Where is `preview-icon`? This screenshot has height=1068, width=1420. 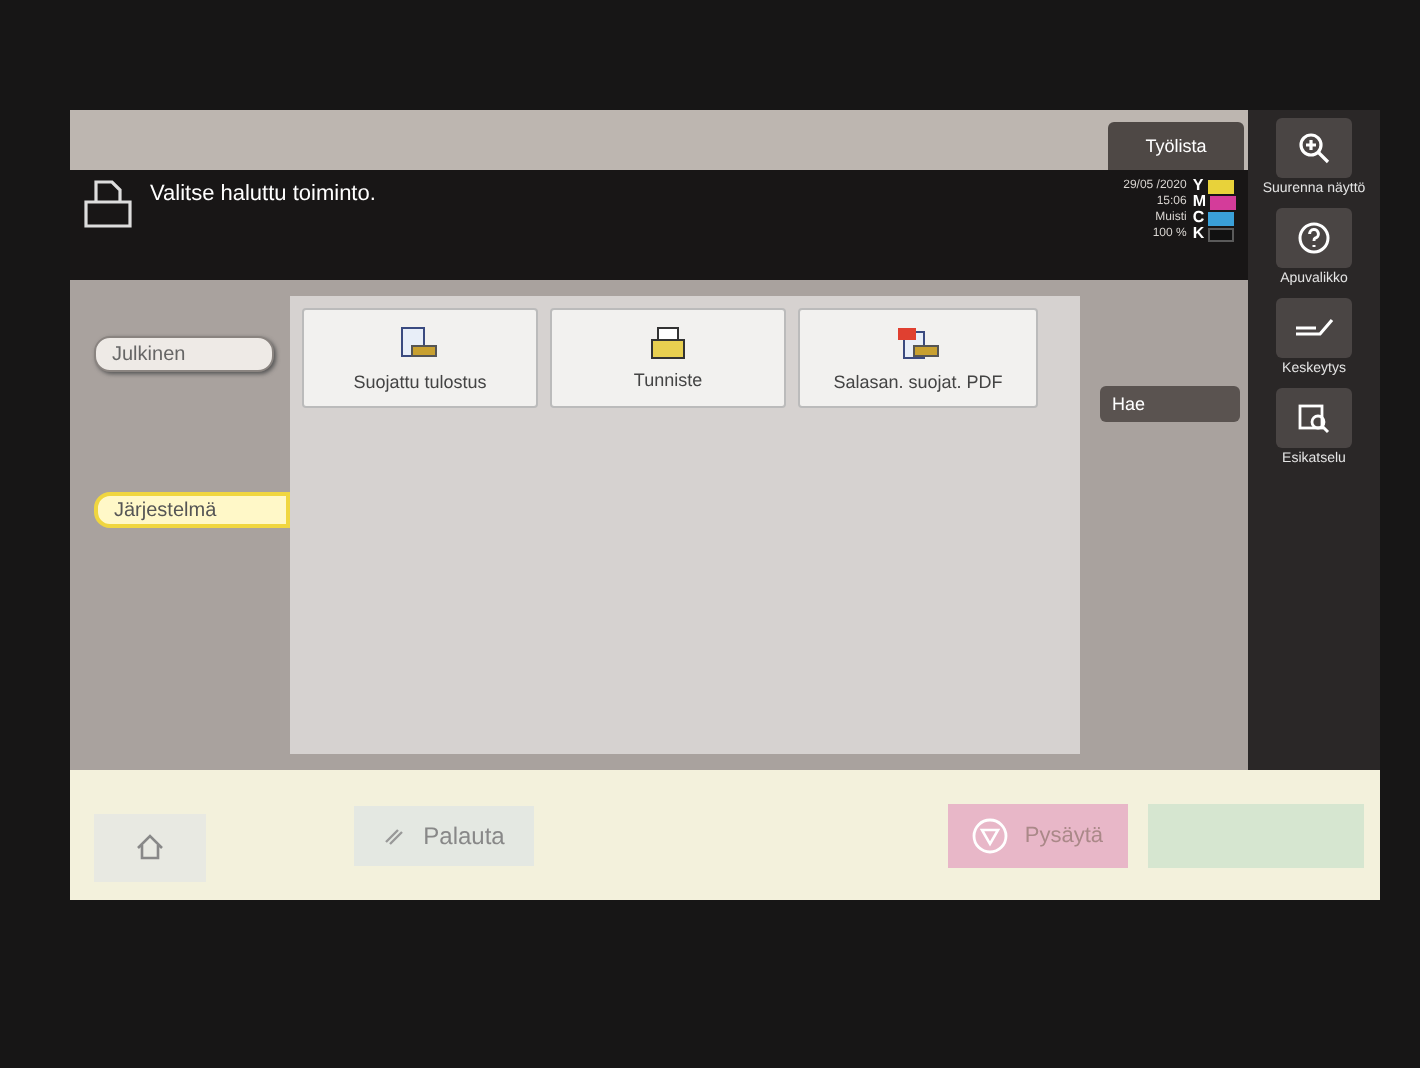
preview-icon is located at coordinates (1314, 418).